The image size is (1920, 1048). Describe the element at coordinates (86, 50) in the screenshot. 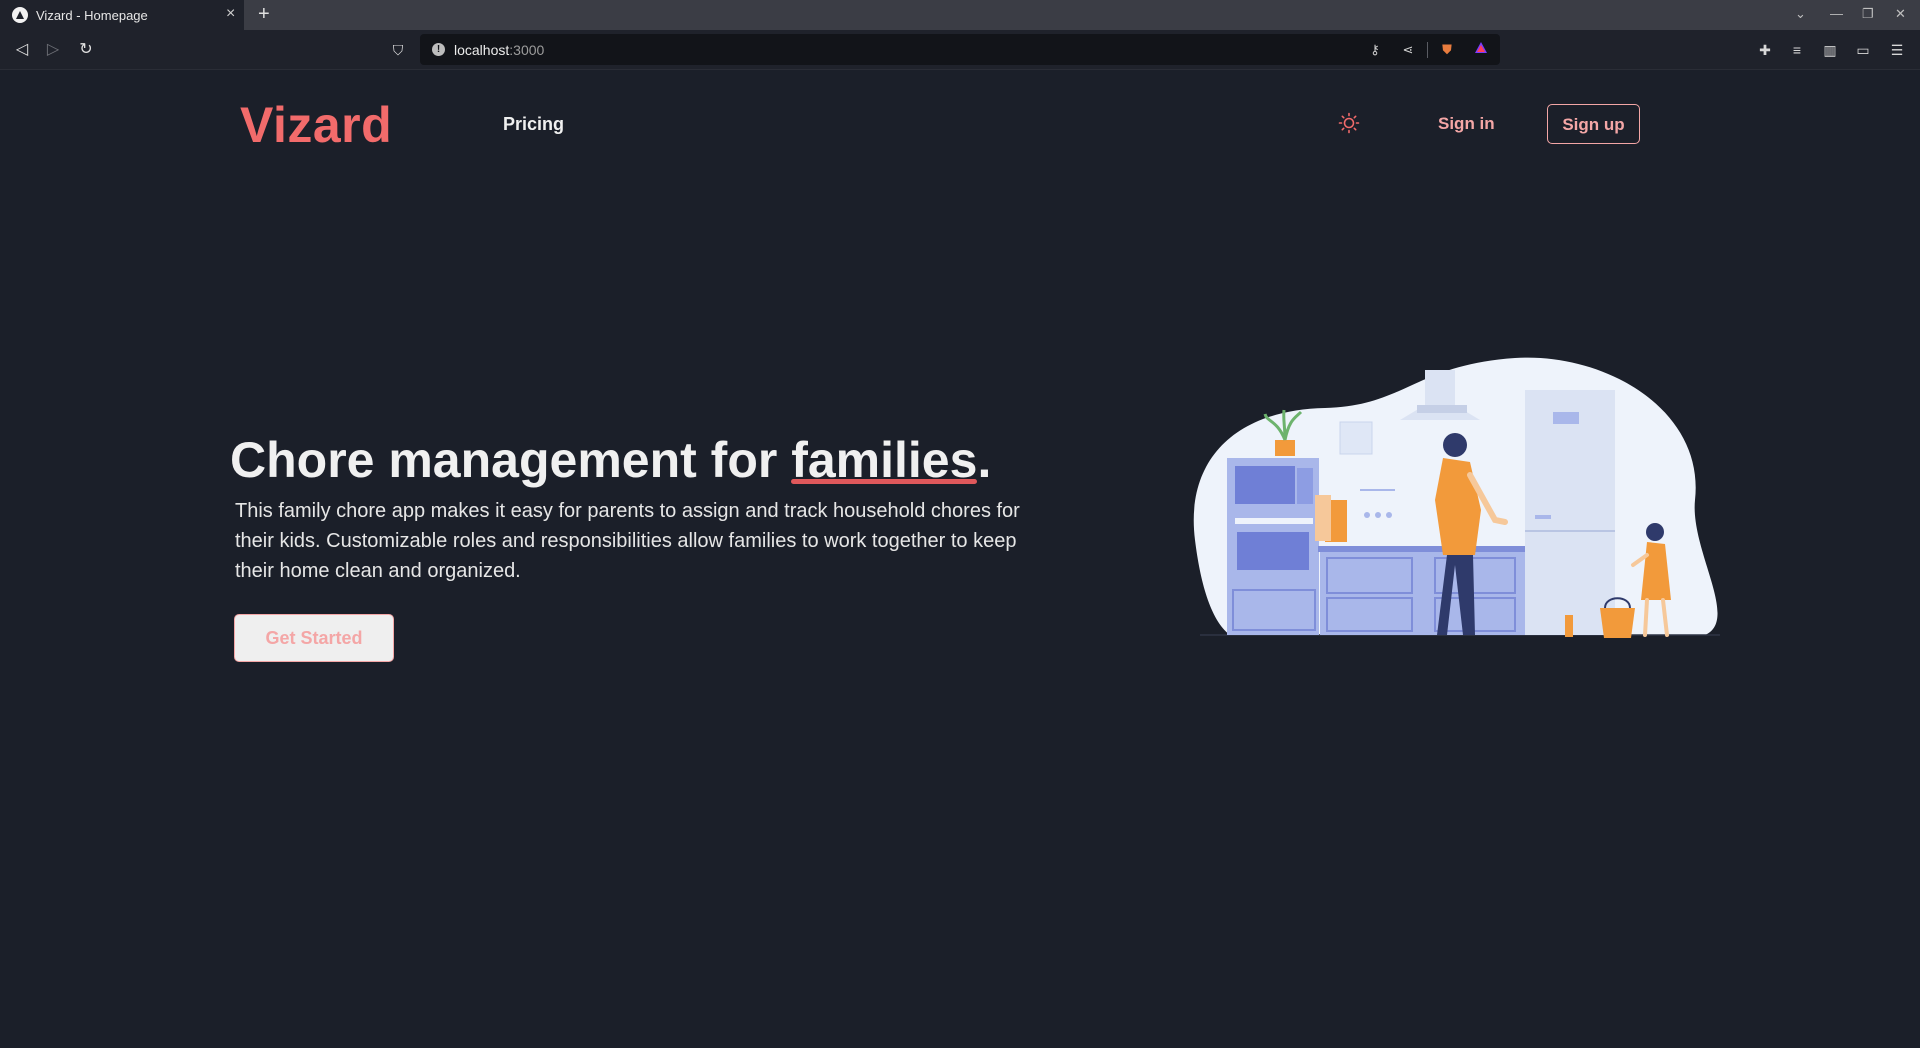

I see `reload-icon: ↻` at that location.